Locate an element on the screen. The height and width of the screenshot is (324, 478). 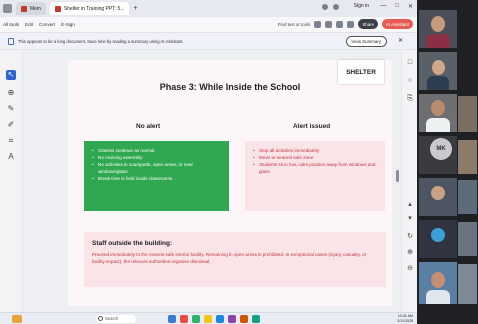
esign-button: E-Sign is located at coordinates (68, 24).